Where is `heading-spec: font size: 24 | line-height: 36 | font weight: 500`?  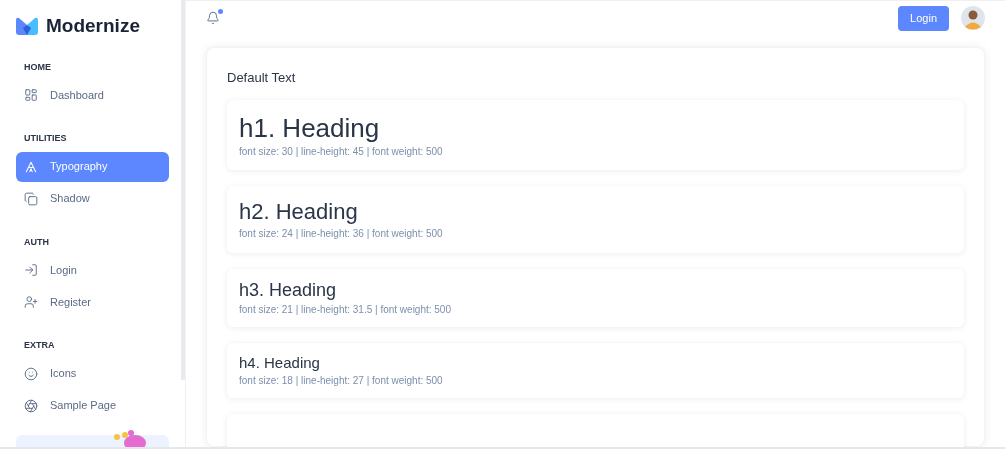 heading-spec: font size: 24 | line-height: 36 | font weight: 500 is located at coordinates (341, 233).